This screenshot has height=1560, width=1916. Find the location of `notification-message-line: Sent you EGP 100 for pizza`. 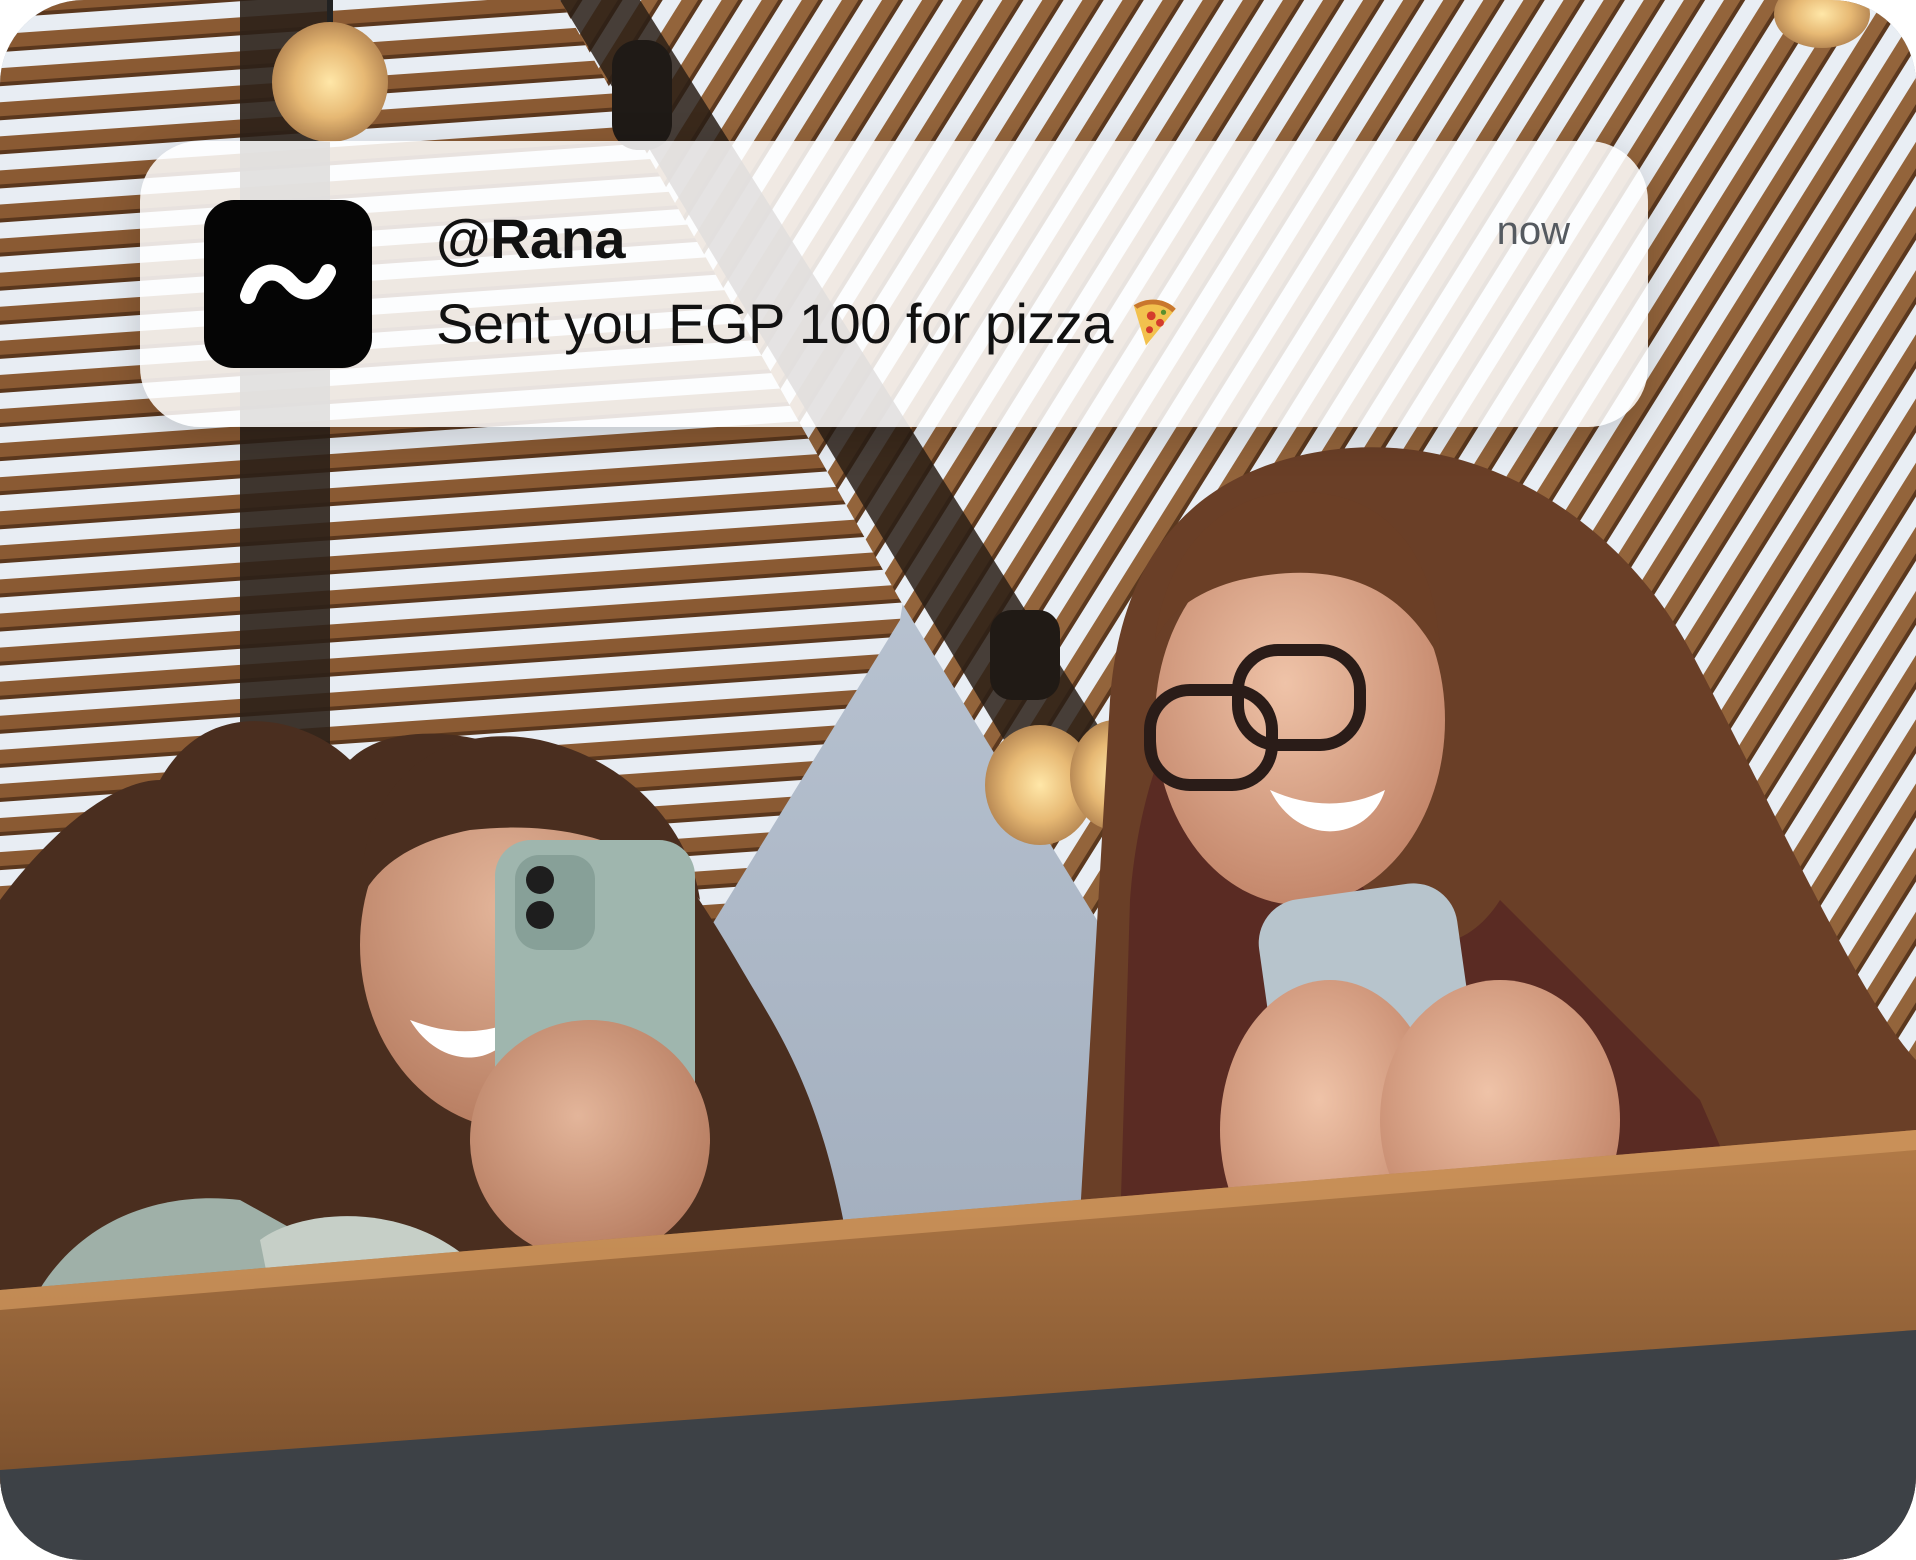

notification-message-line: Sent you EGP 100 for pizza is located at coordinates (808, 322).